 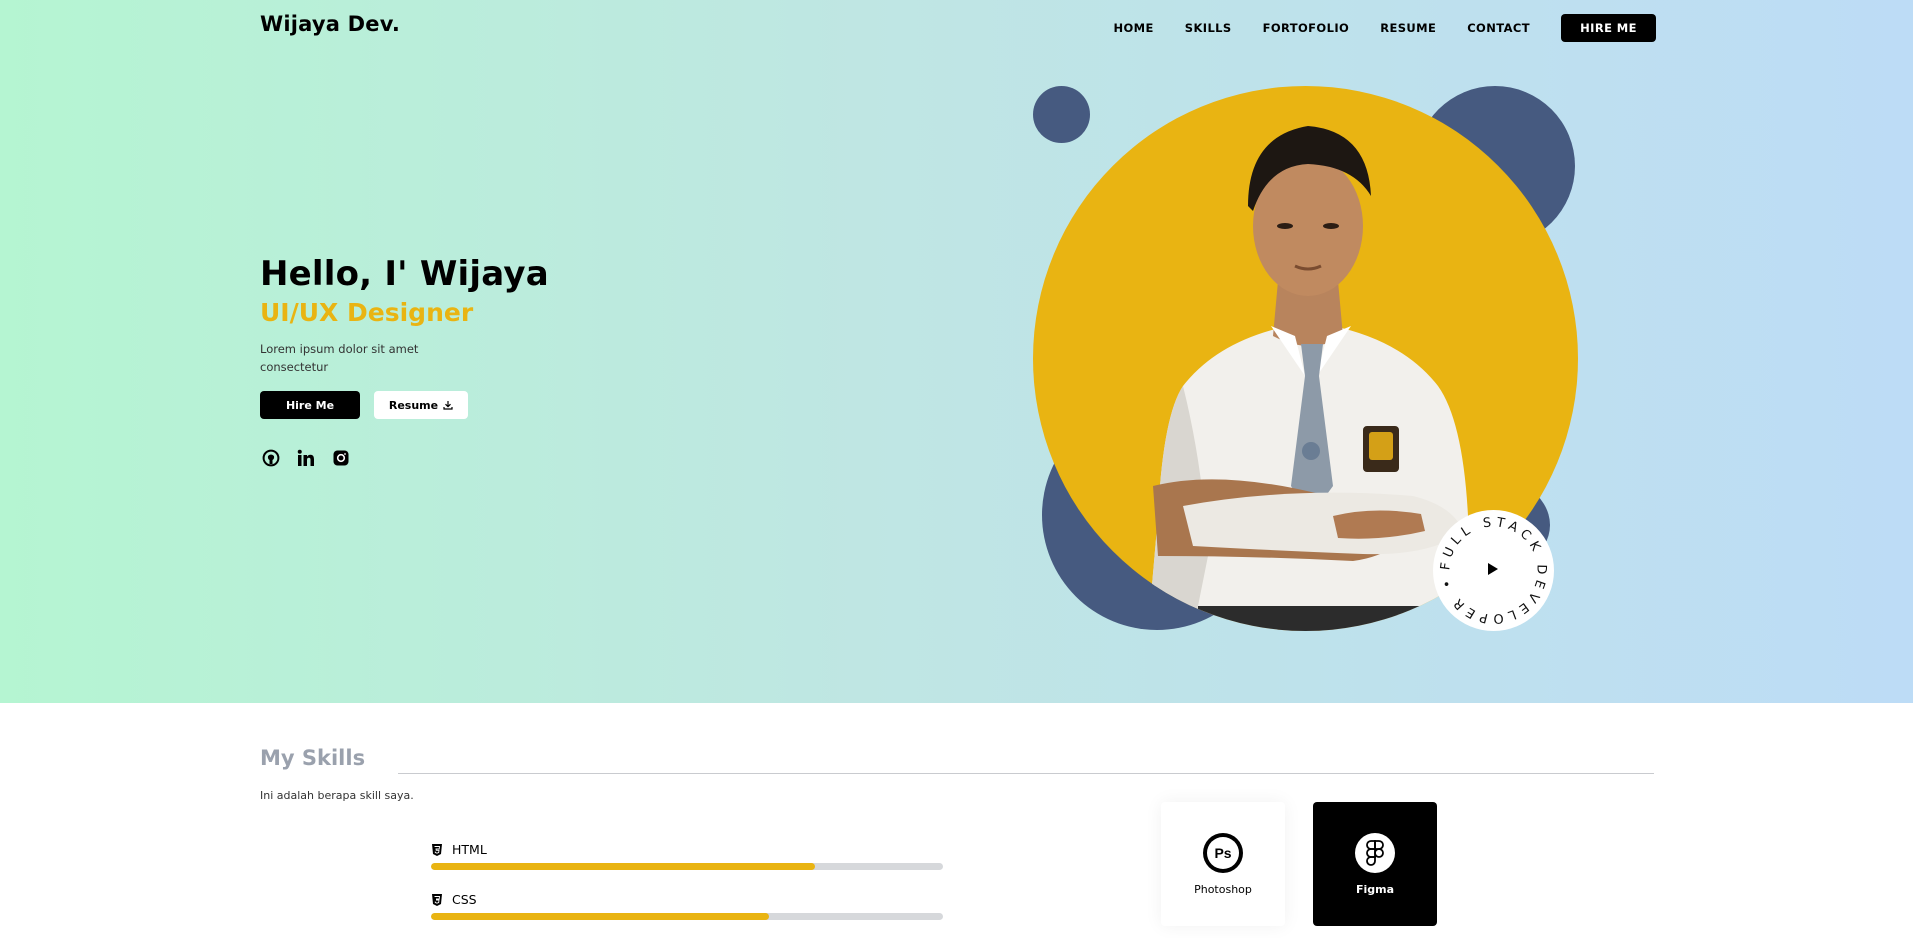 What do you see at coordinates (1223, 852) in the screenshot?
I see `photoshop-icon: Ps` at bounding box center [1223, 852].